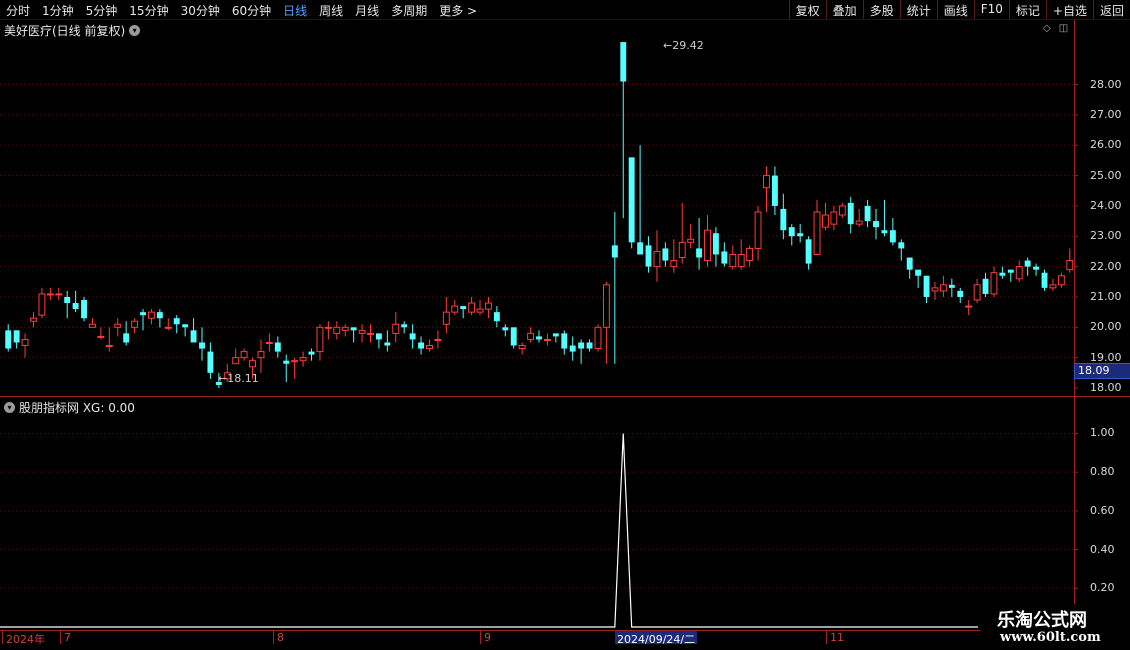 Image resolution: width=1130 pixels, height=650 pixels. Describe the element at coordinates (1106, 236) in the screenshot. I see `price-tick-label: 23.00` at that location.